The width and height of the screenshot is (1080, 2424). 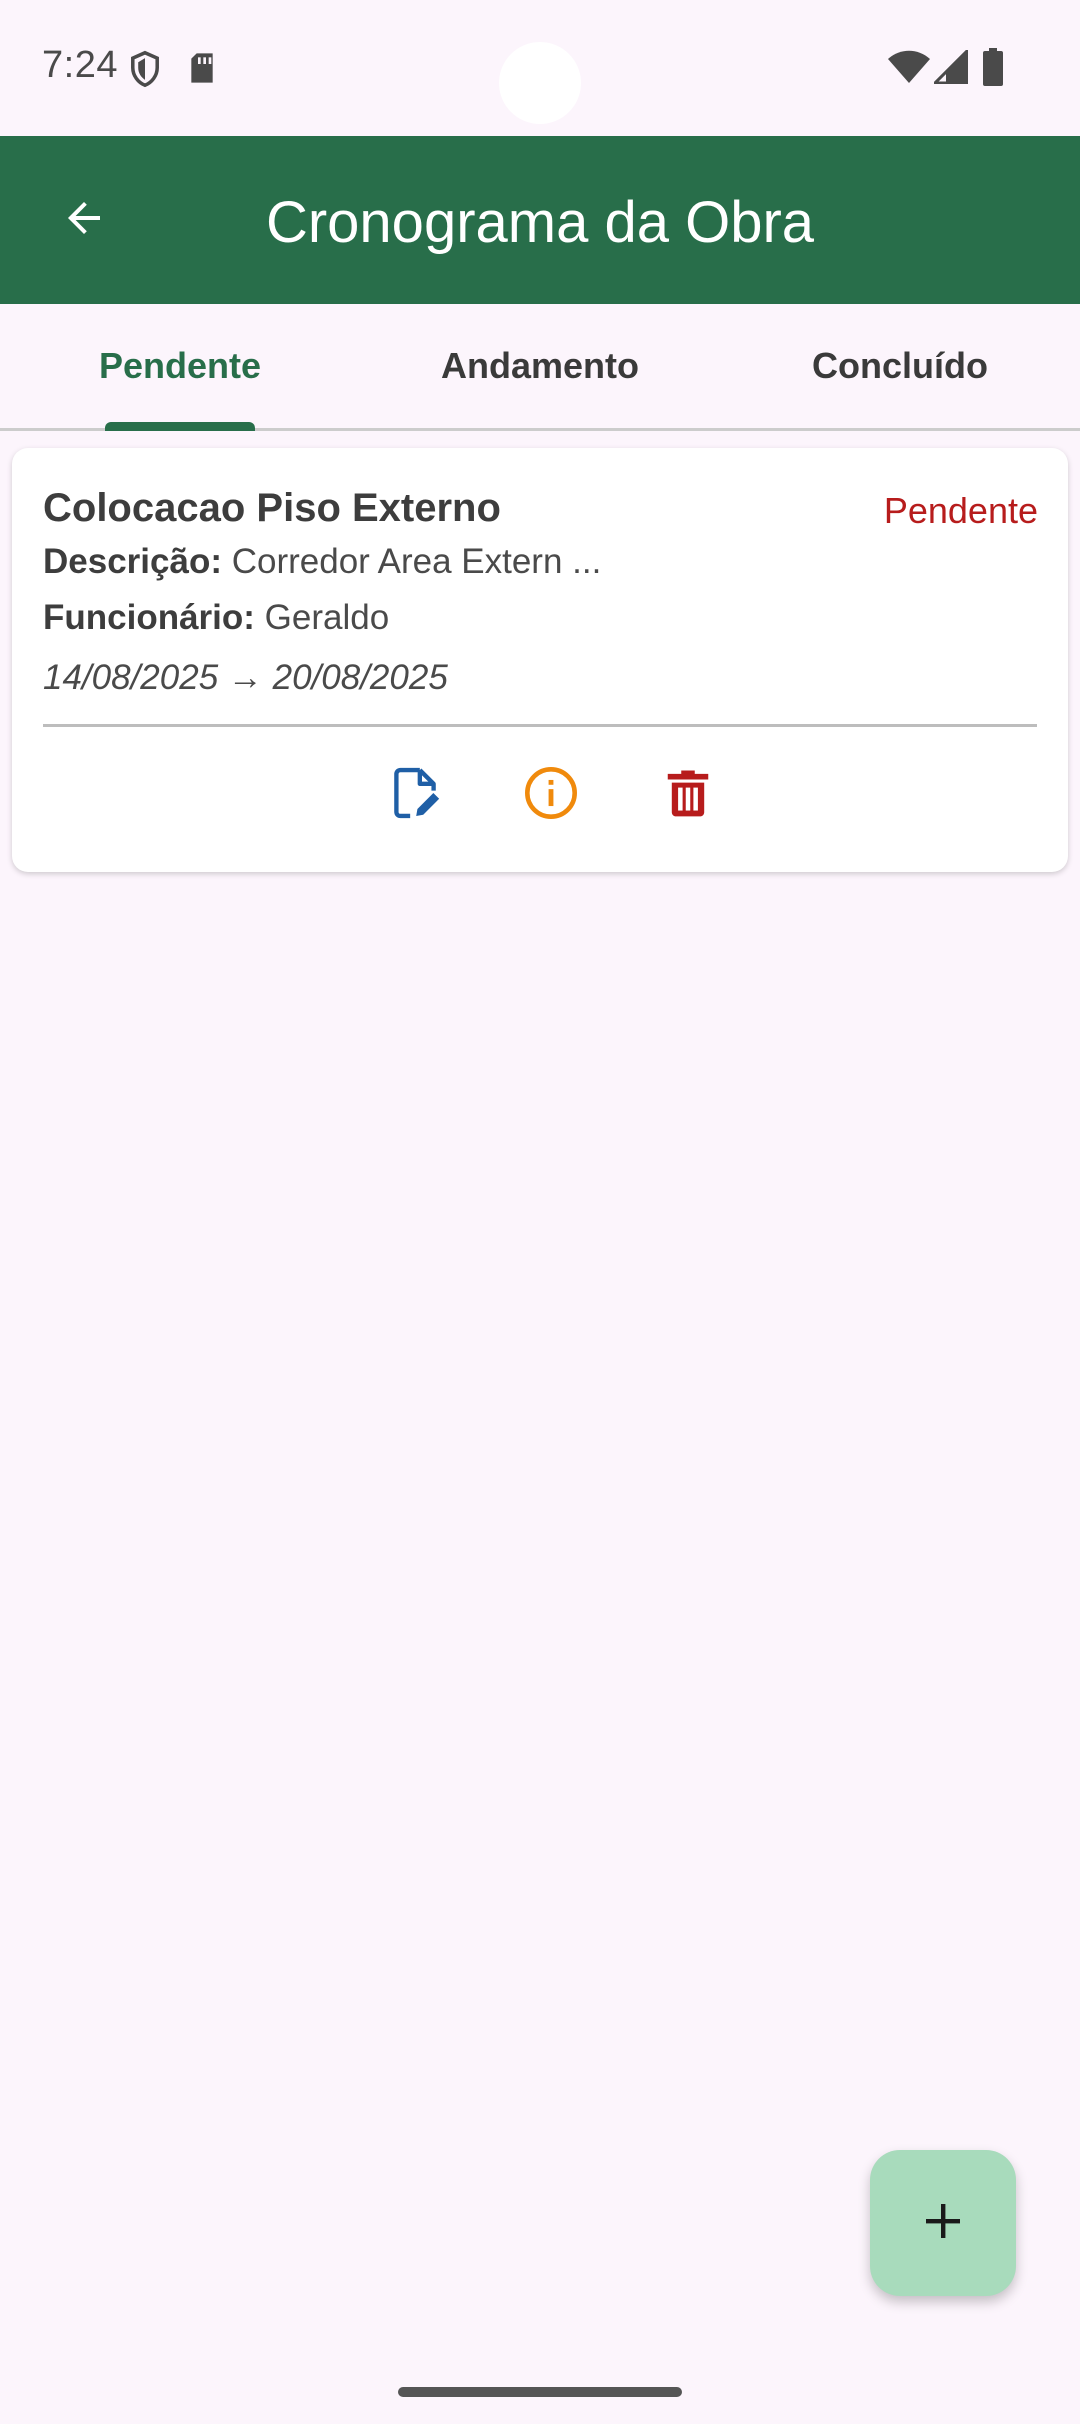 What do you see at coordinates (145, 71) in the screenshot?
I see `shield-icon` at bounding box center [145, 71].